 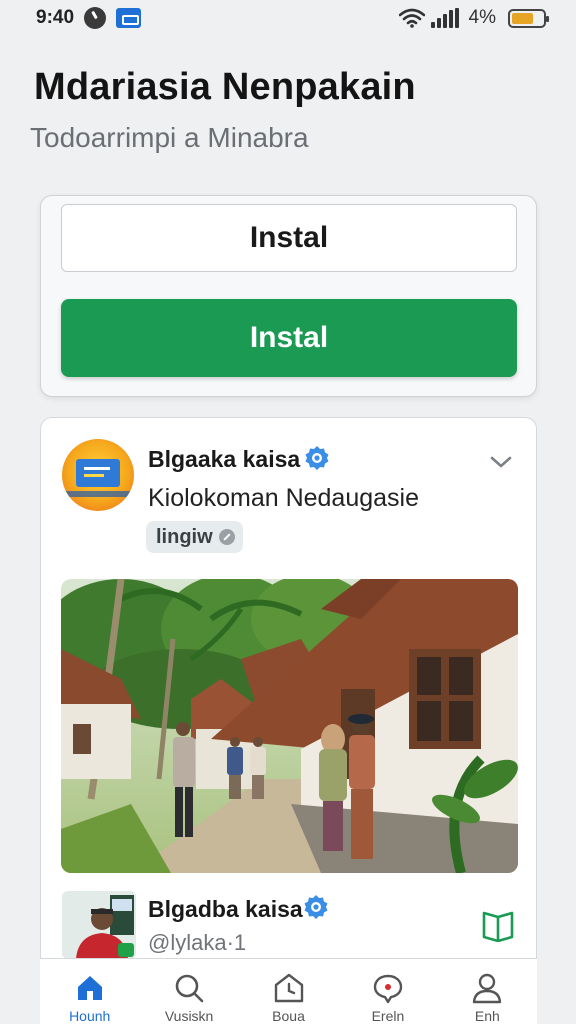 What do you see at coordinates (224, 459) in the screenshot?
I see `author-name: Blgaaka kaisa` at bounding box center [224, 459].